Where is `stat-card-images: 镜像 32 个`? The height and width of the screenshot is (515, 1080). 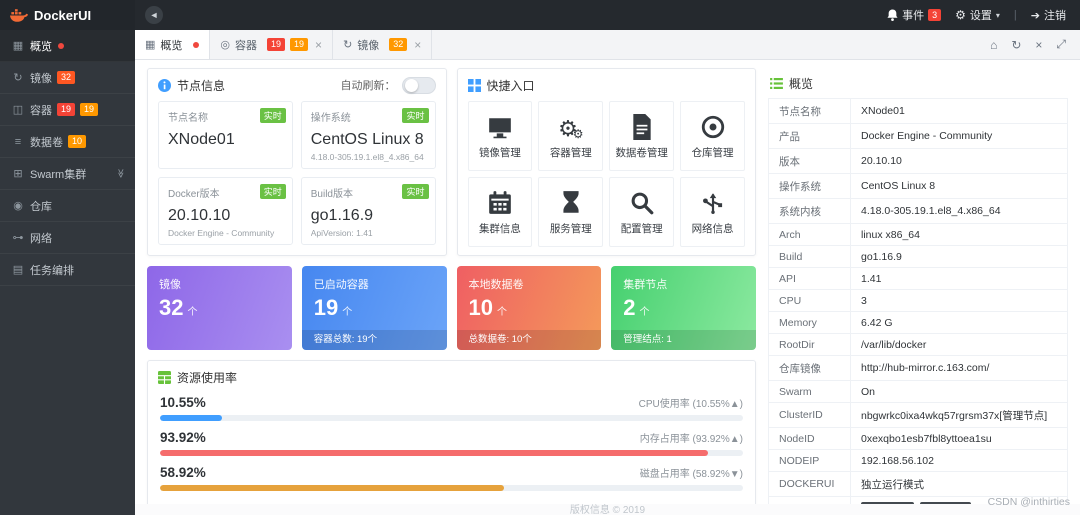 stat-card-images: 镜像 32 个 is located at coordinates (219, 308).